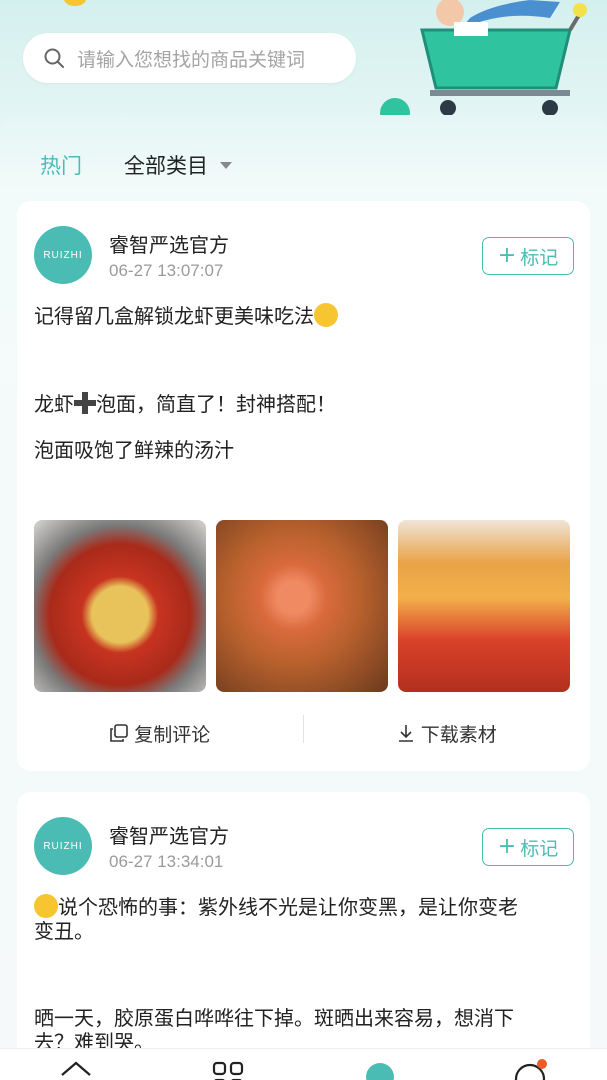 This screenshot has height=1080, width=607. I want to click on photo-crayfish-noodles, so click(120, 606).